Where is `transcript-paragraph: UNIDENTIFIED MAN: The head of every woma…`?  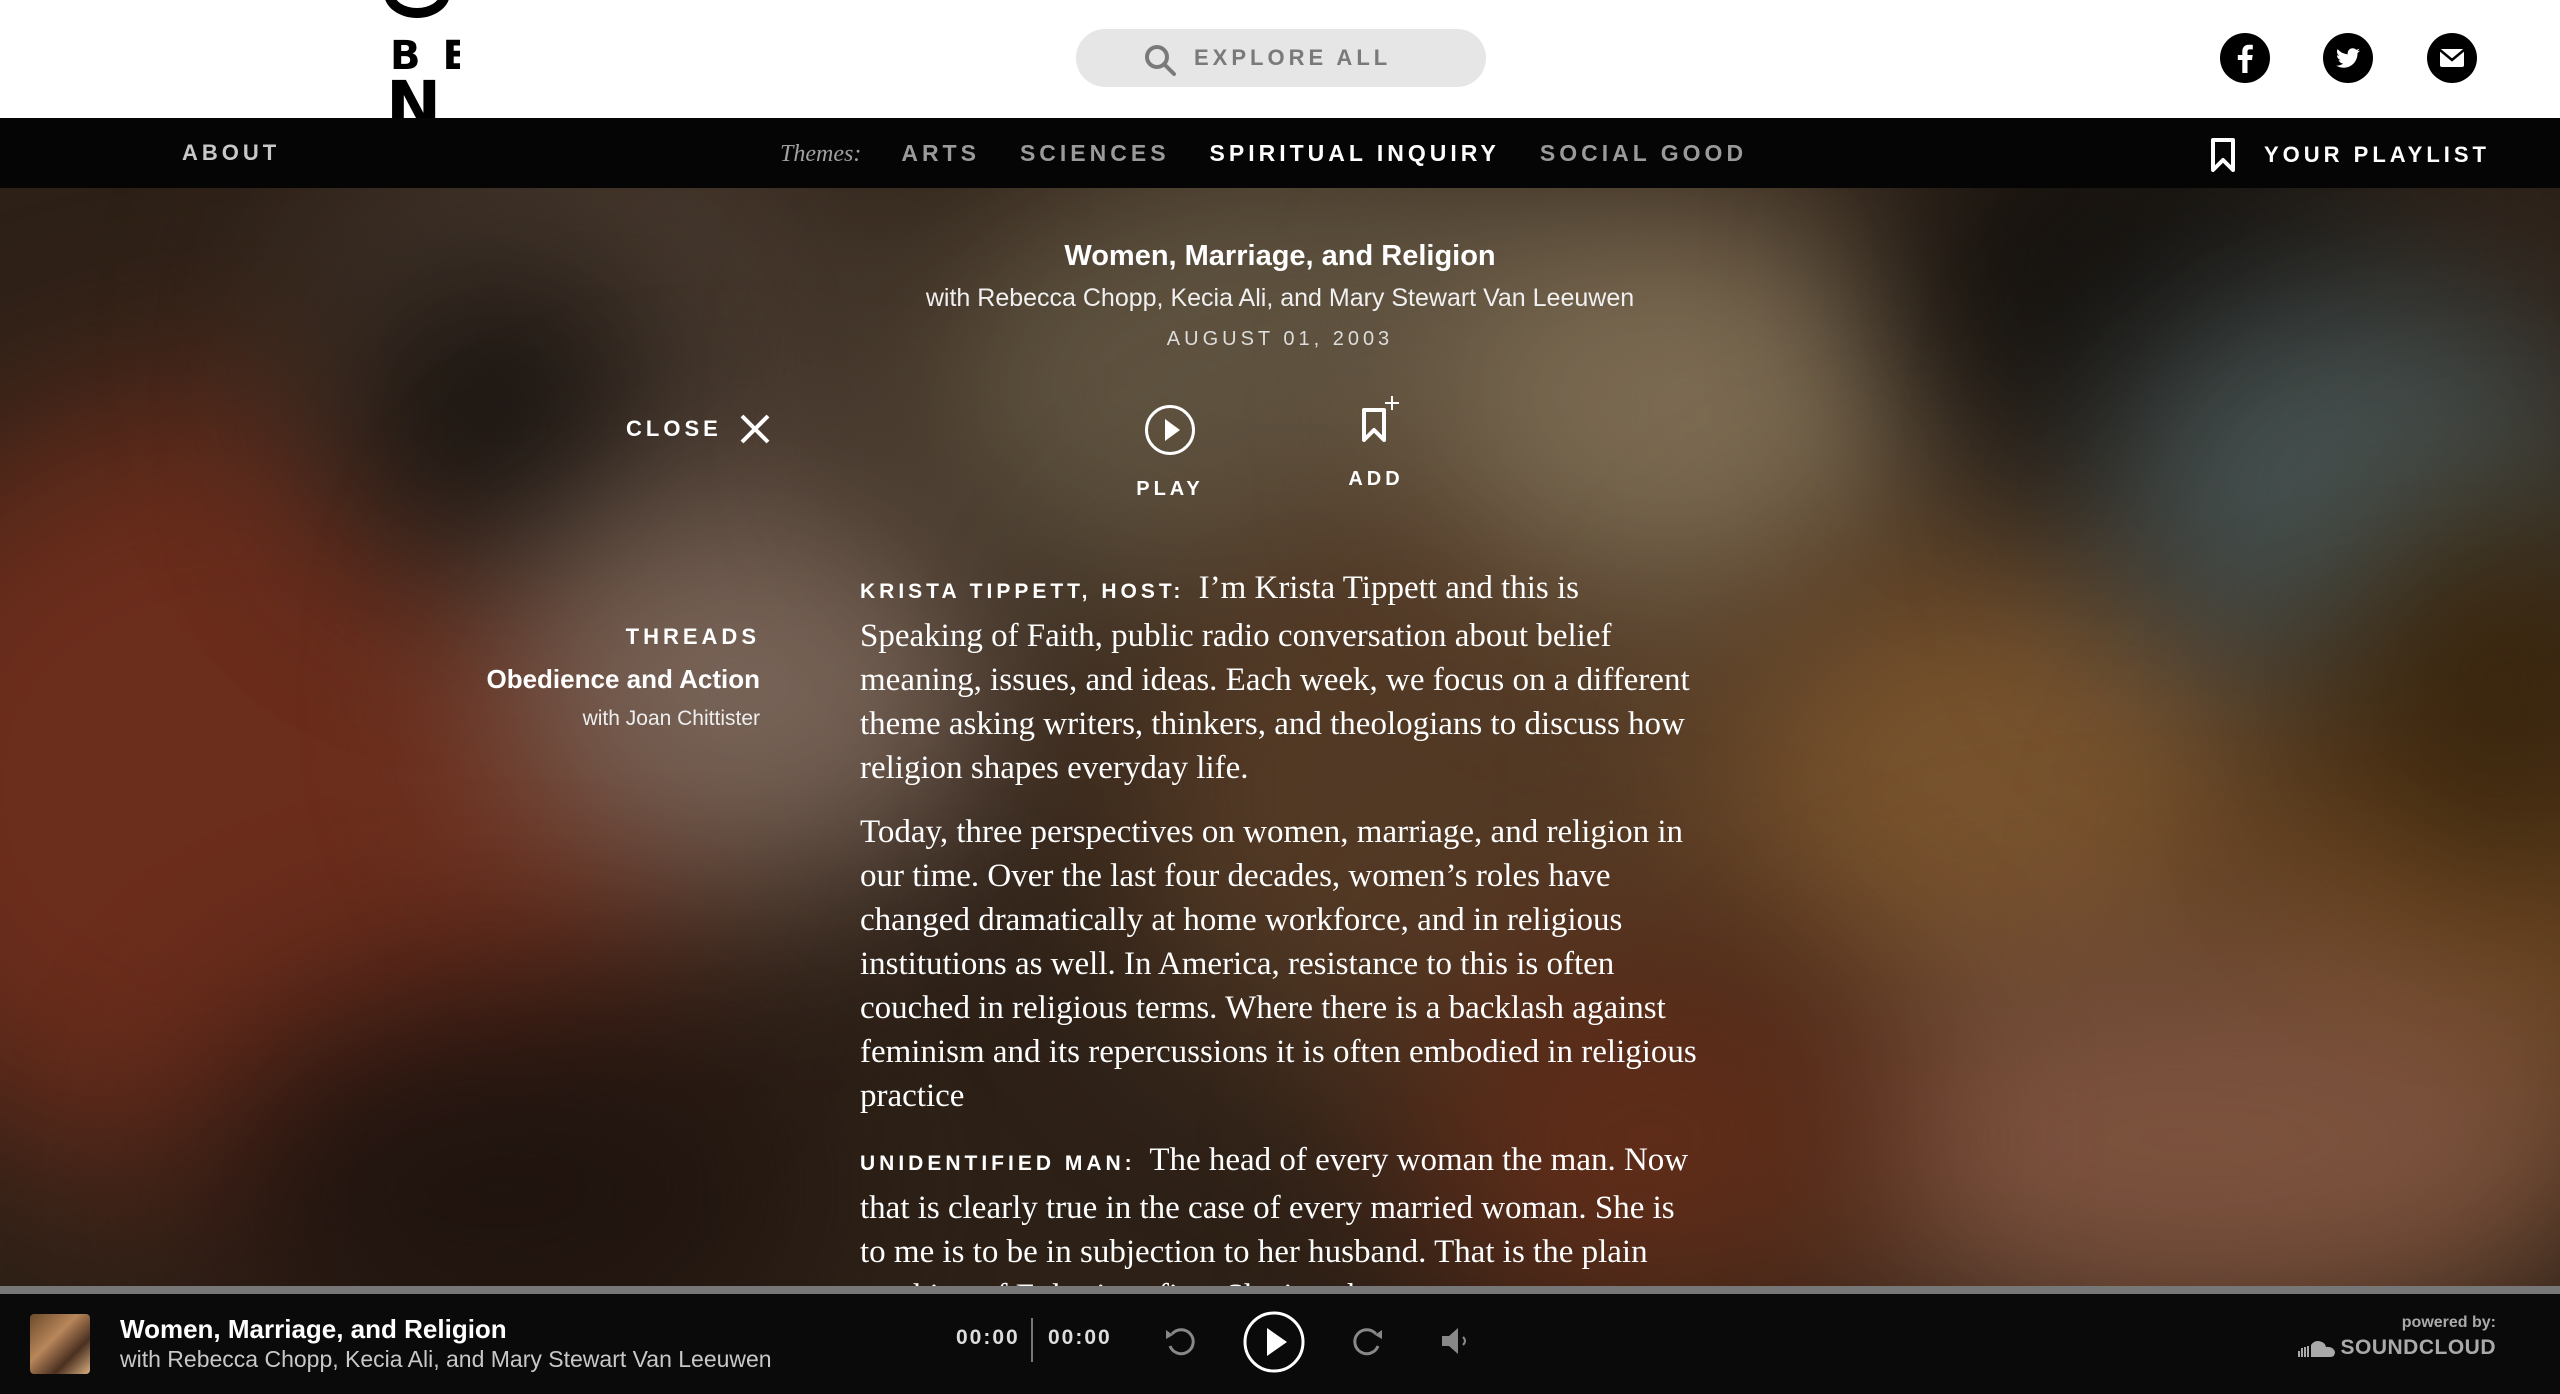 transcript-paragraph: UNIDENTIFIED MAN: The head of every woma… is located at coordinates (1280, 1216).